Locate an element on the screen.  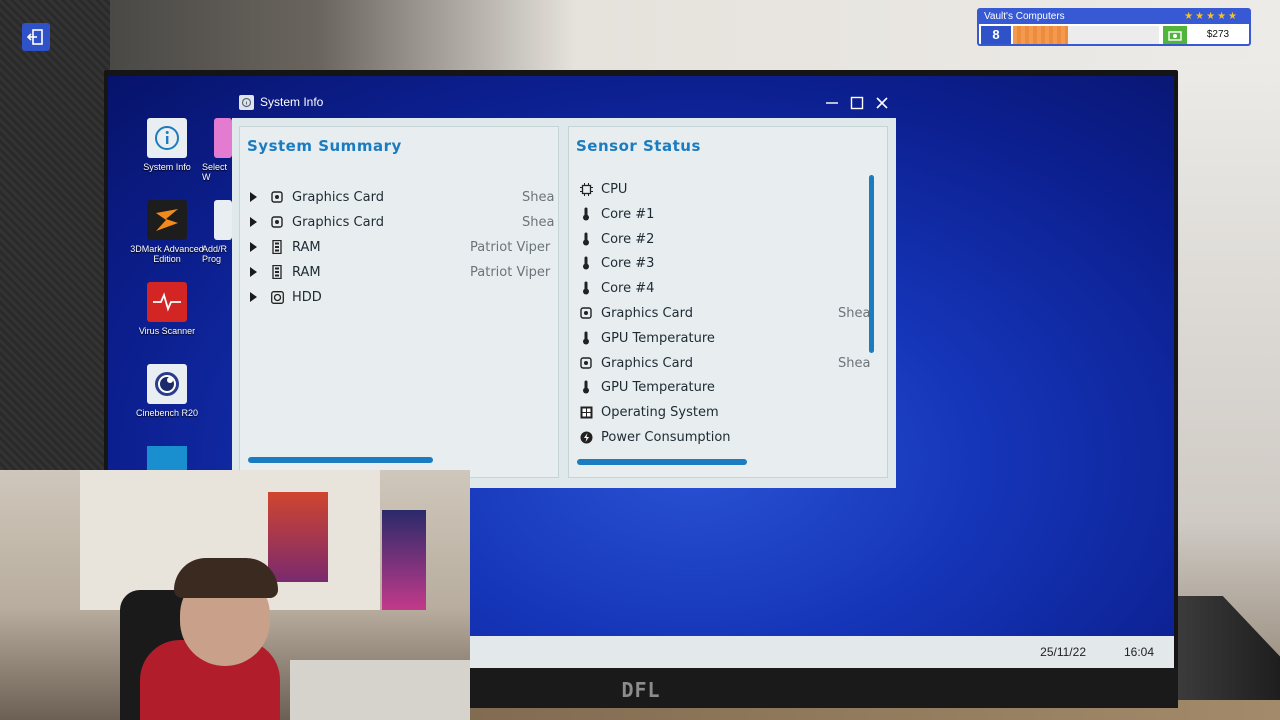
add-remove-icon is located at coordinates (223, 220).